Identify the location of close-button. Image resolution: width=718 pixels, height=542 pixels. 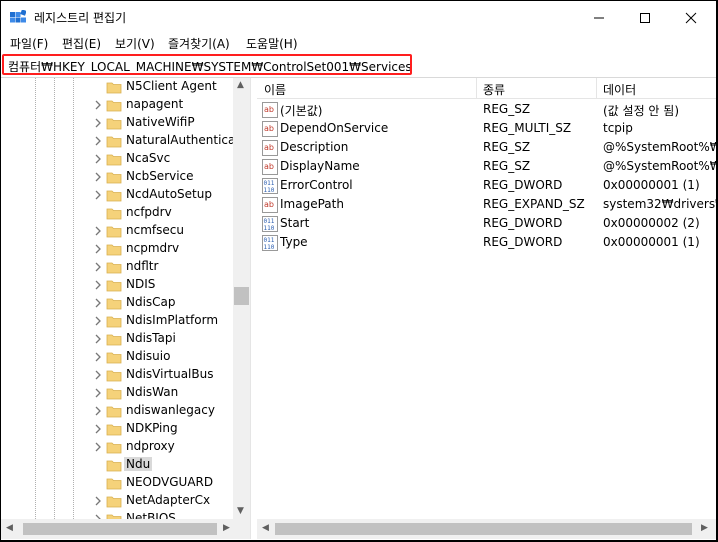
(691, 17).